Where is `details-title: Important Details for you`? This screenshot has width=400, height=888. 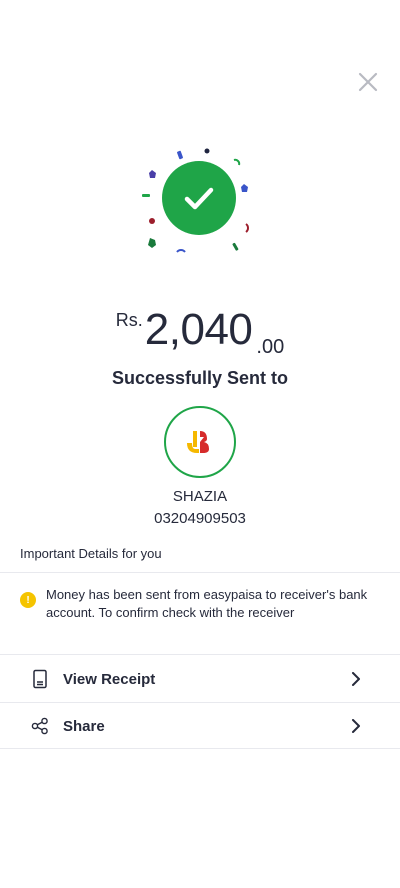 details-title: Important Details for you is located at coordinates (91, 553).